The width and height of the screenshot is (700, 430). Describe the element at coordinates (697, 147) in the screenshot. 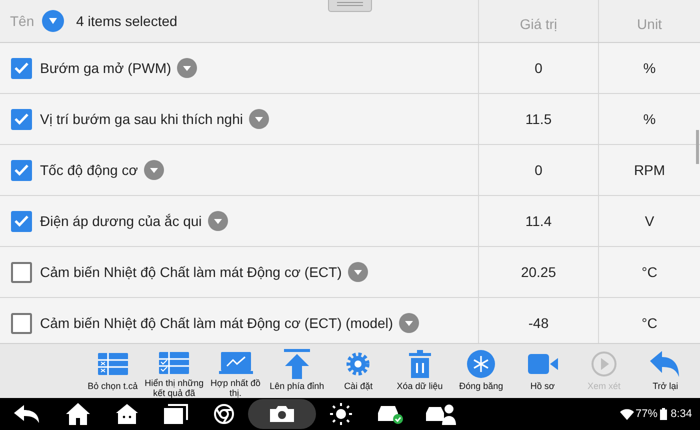

I see `scrollbar` at that location.